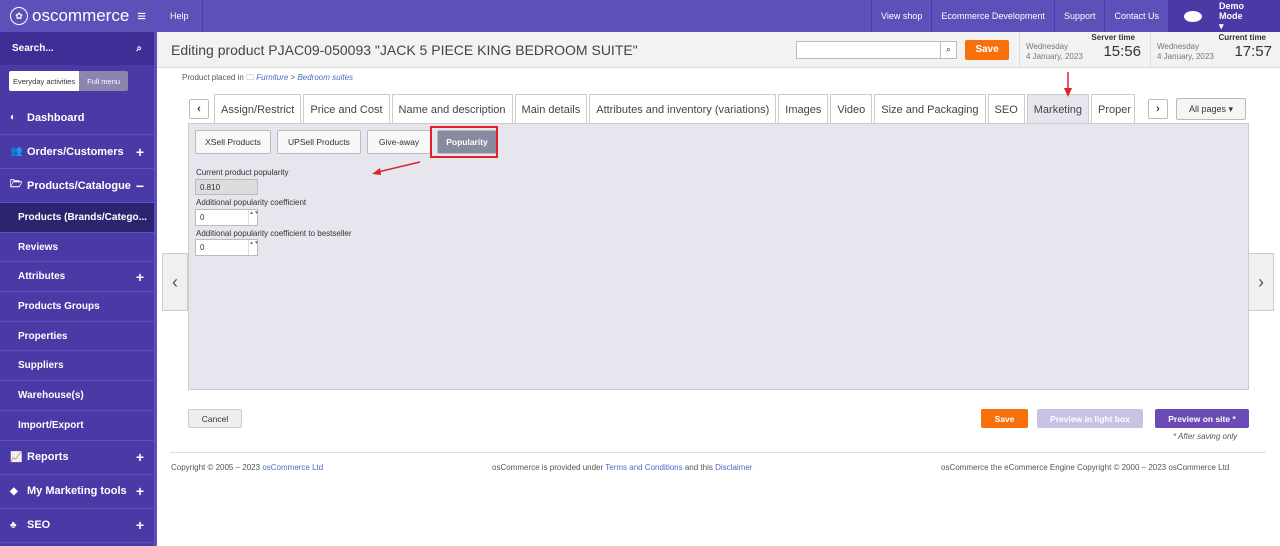 The height and width of the screenshot is (546, 1280). I want to click on sitemap-icon: ♣, so click(13, 525).